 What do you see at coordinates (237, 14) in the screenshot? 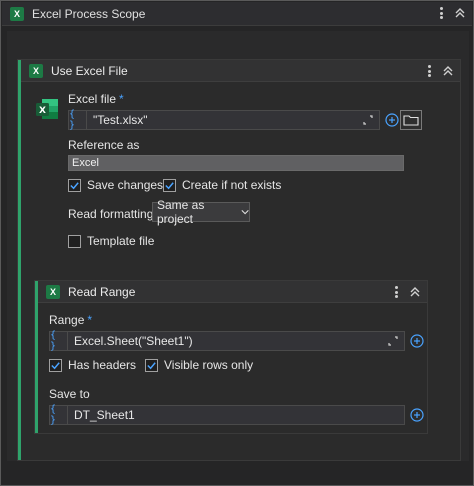
I see `scope-header: X Excel Process Scope` at bounding box center [237, 14].